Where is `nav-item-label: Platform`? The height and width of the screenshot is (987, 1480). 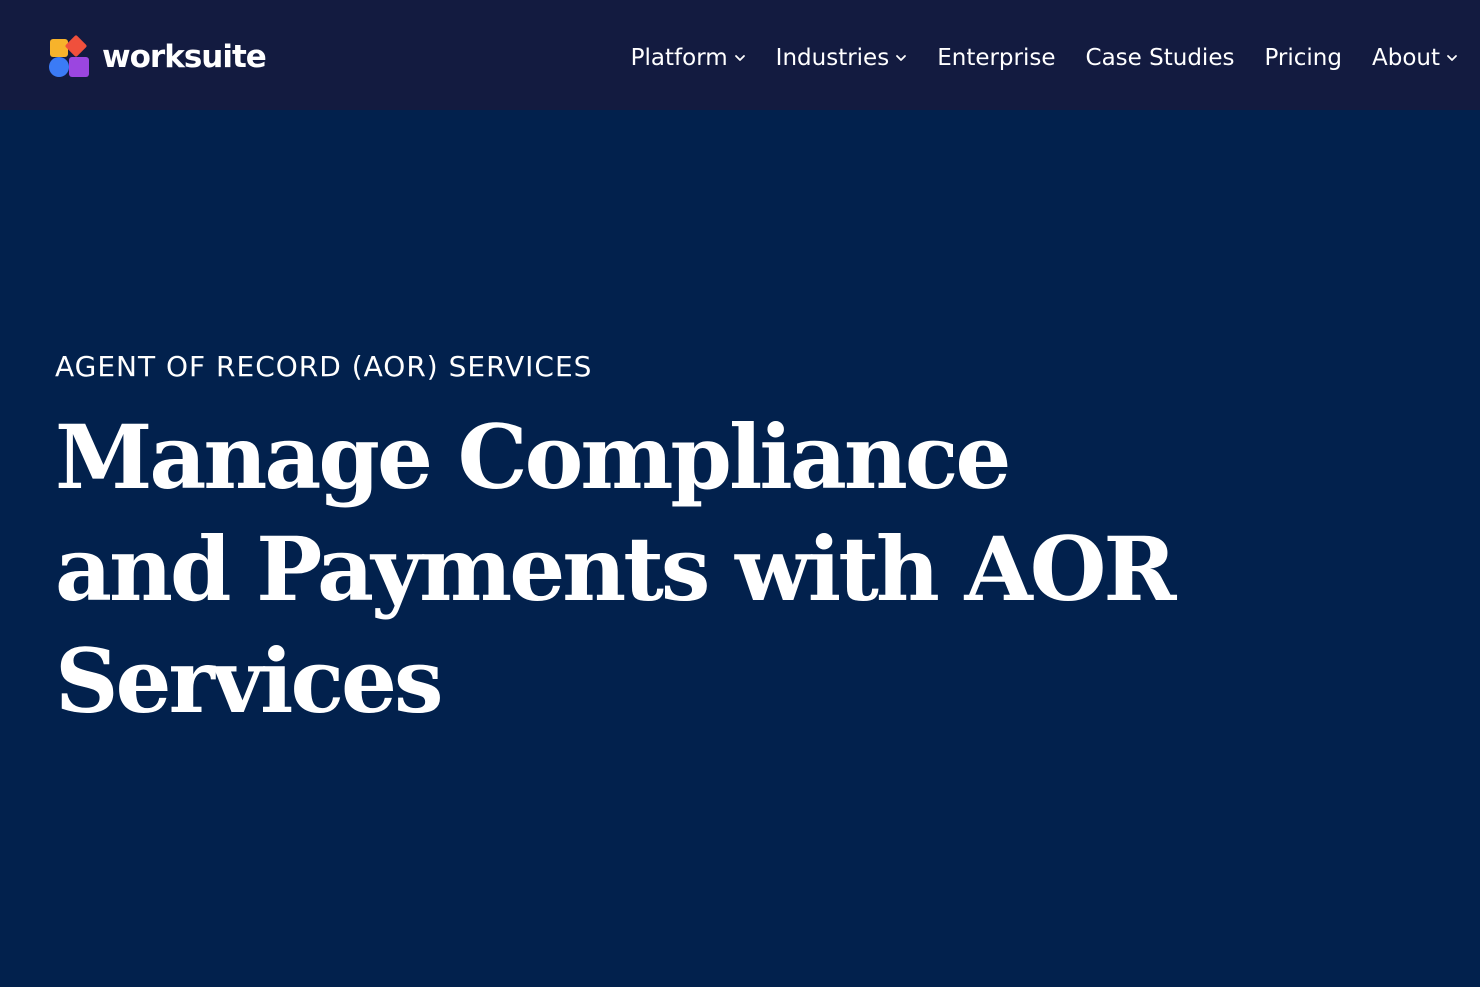 nav-item-label: Platform is located at coordinates (679, 58).